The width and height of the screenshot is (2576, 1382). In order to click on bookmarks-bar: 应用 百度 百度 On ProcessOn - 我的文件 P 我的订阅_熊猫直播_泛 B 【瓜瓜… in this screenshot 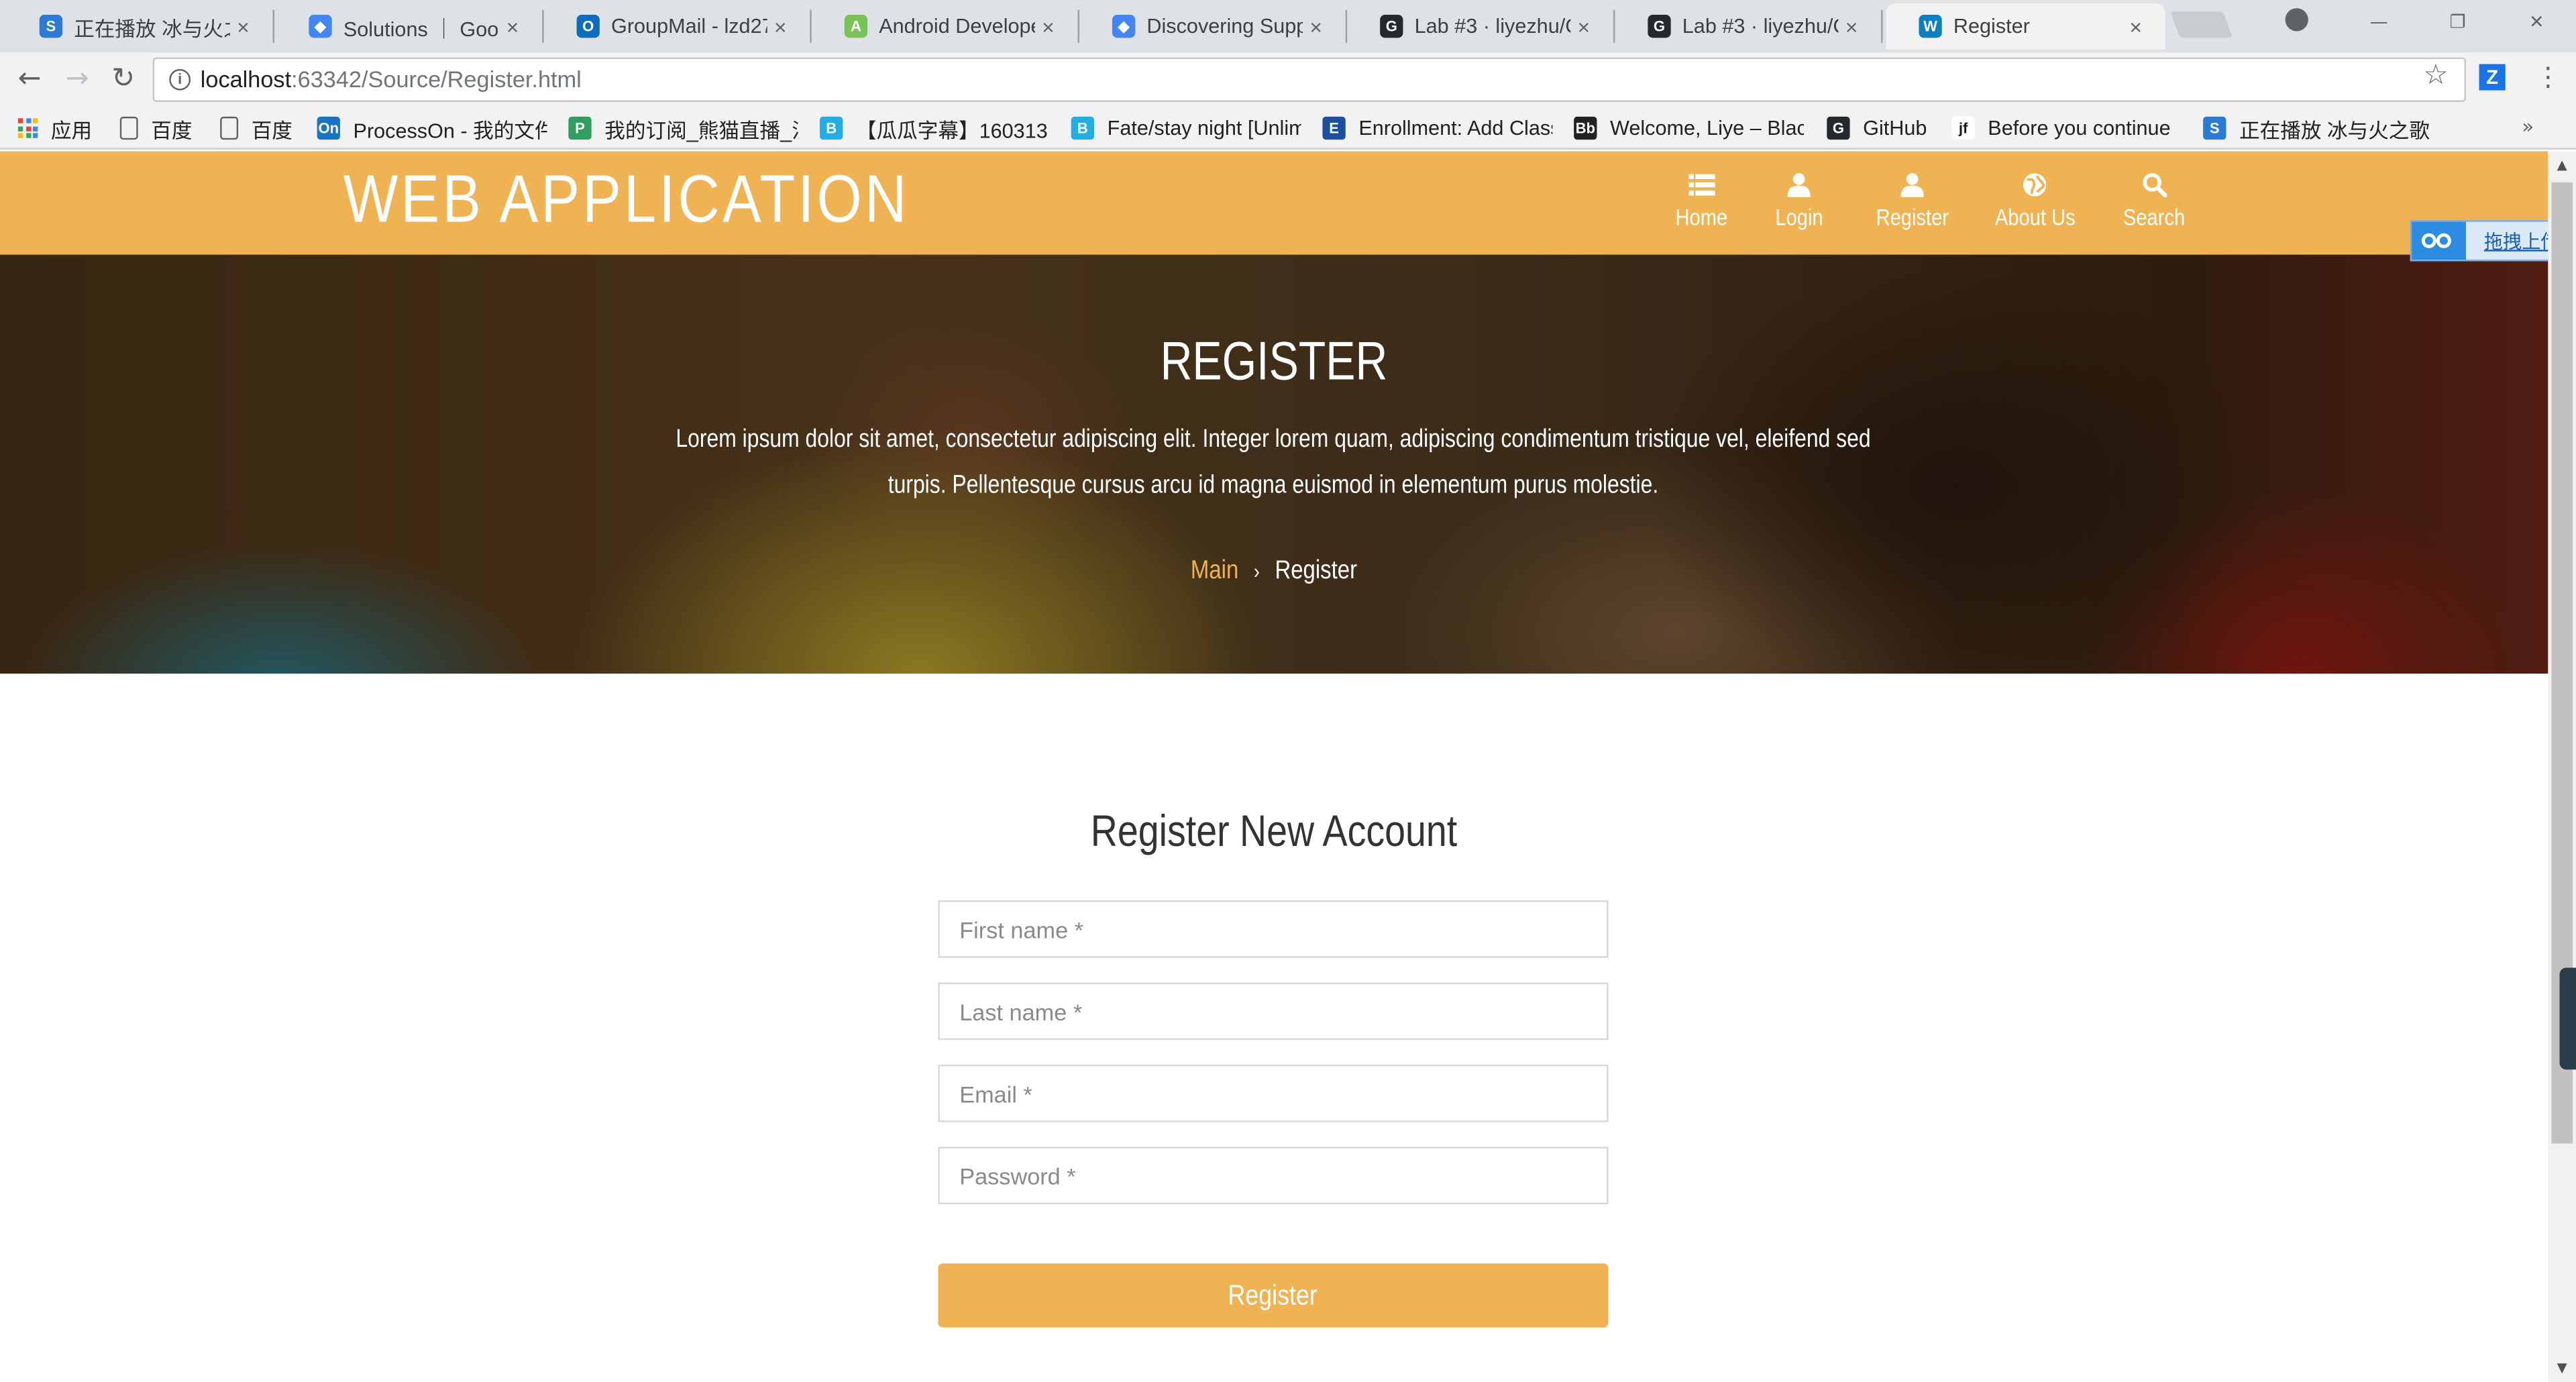, I will do `click(1288, 127)`.